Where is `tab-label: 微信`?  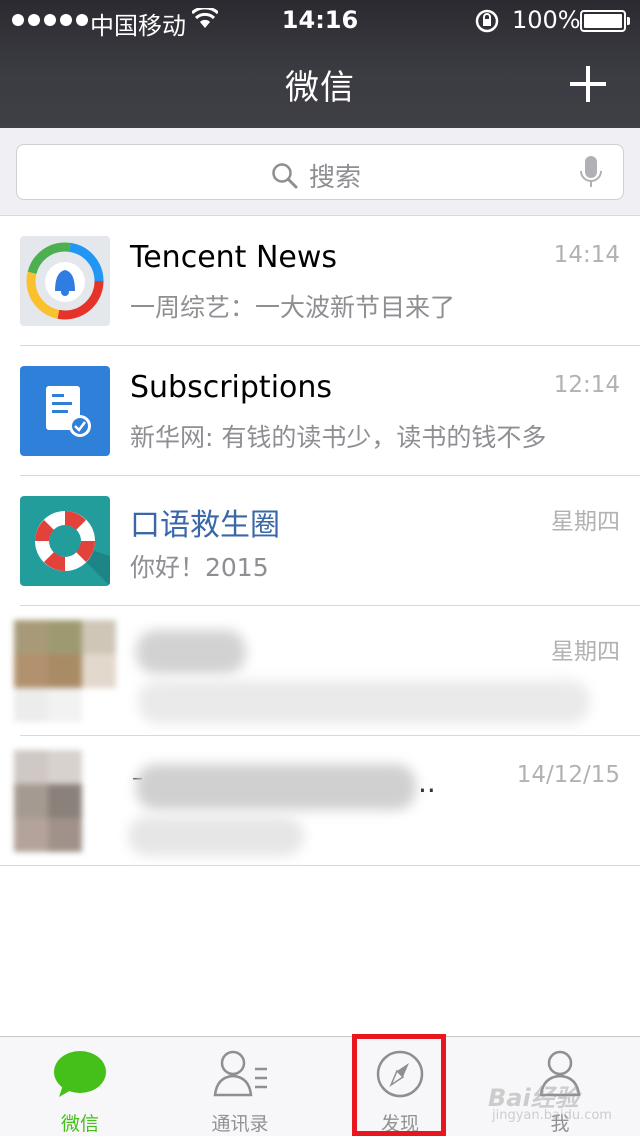
tab-label: 微信 is located at coordinates (79, 1124).